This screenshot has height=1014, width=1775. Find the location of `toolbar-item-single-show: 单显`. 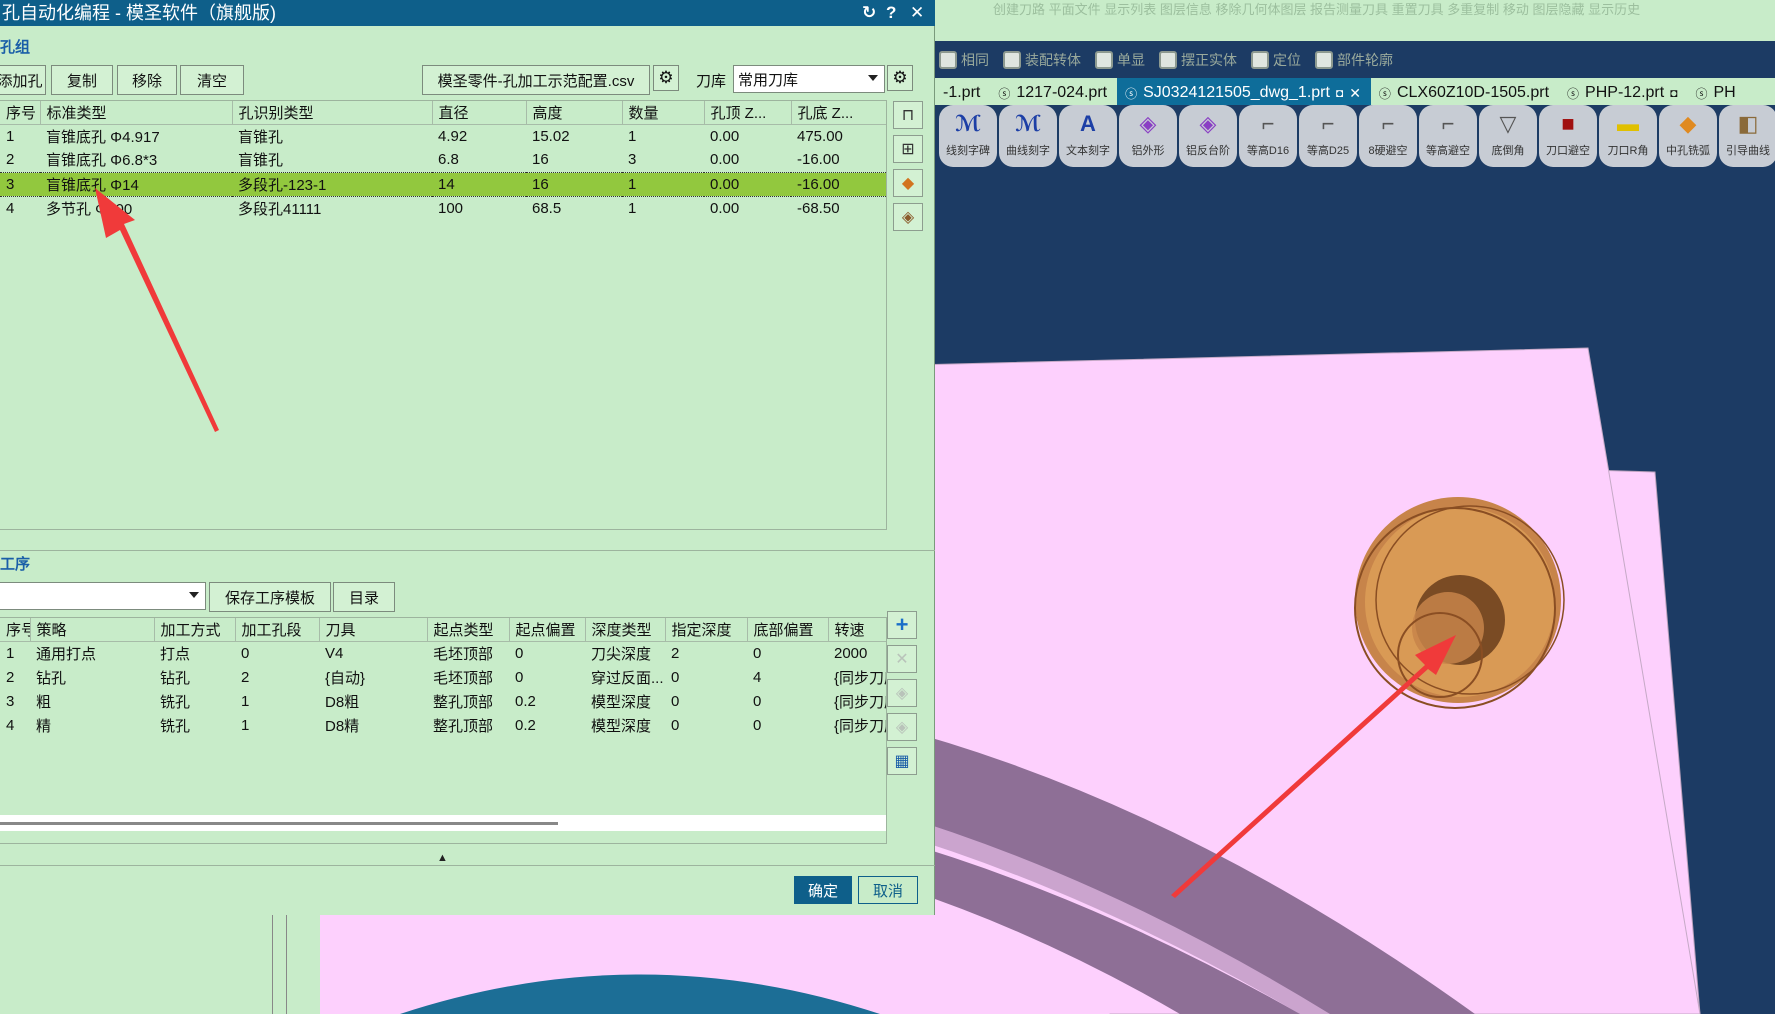

toolbar-item-single-show: 单显 is located at coordinates (1120, 60).